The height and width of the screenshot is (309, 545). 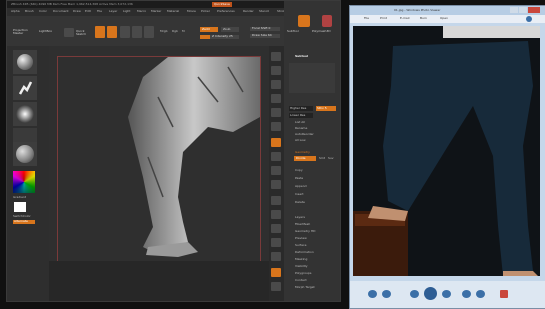 I want to click on tray-row-surface: Surface, so click(x=300, y=245).